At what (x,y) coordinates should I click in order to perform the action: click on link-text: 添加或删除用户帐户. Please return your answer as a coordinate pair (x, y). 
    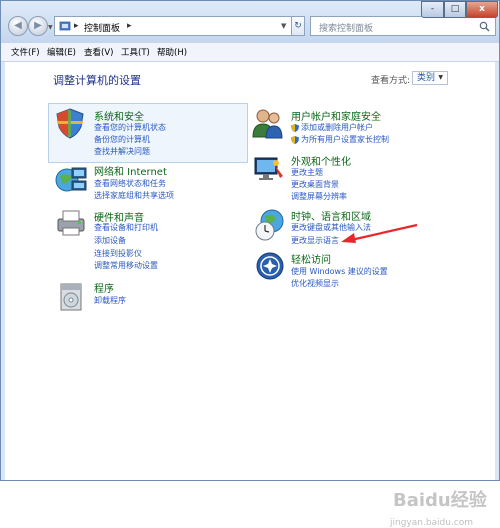
    Looking at the image, I should click on (337, 127).